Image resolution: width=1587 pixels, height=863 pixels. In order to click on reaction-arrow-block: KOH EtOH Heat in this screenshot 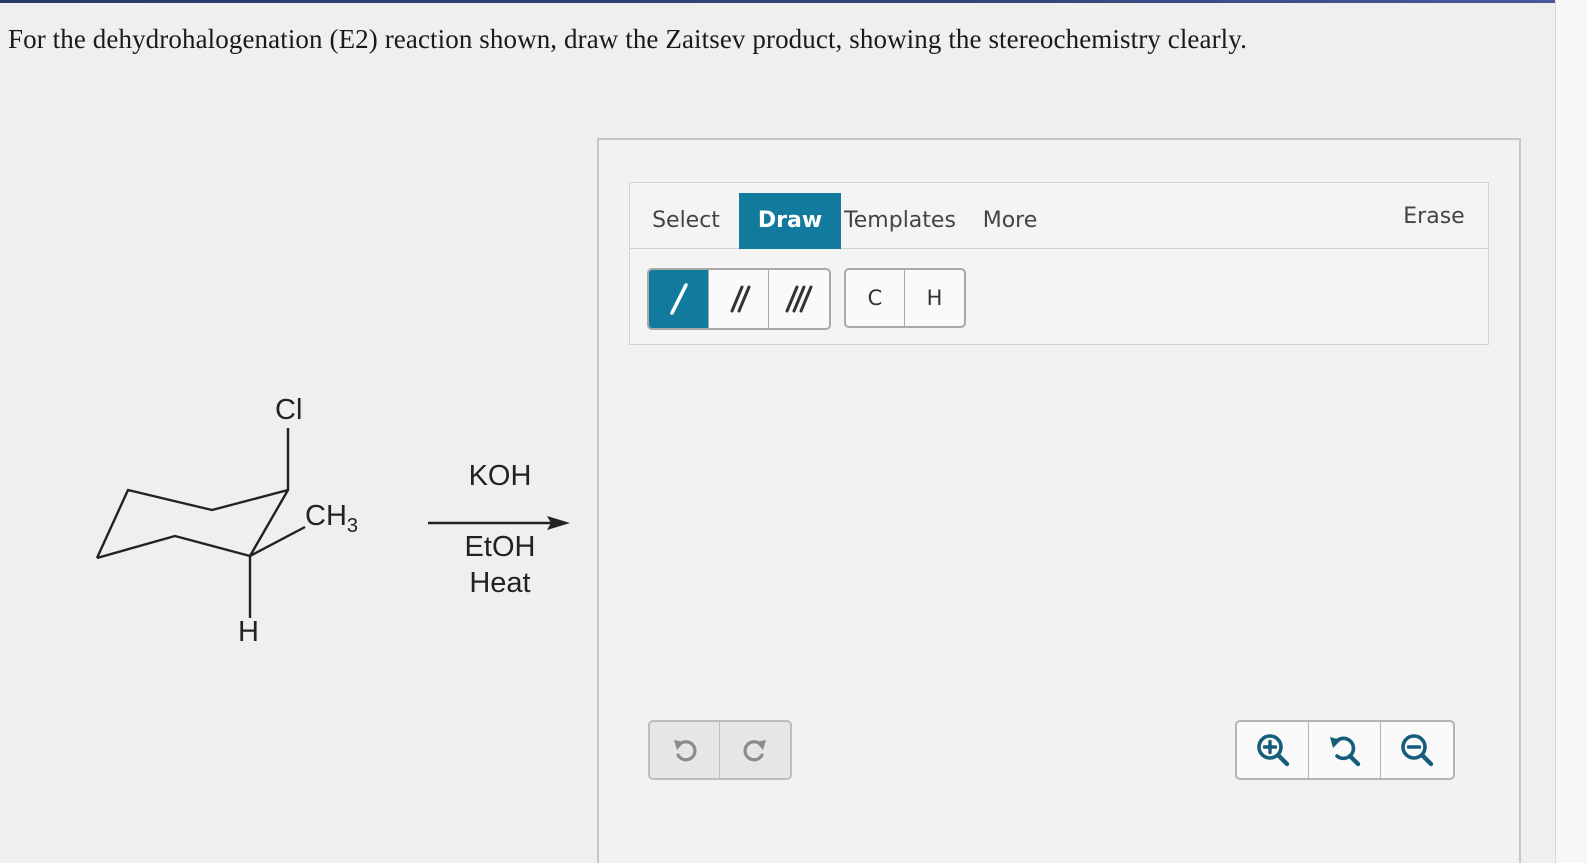, I will do `click(500, 535)`.